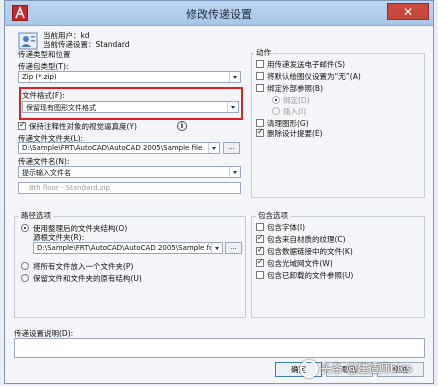  I want to click on include-options-title: 包含选项, so click(273, 215).